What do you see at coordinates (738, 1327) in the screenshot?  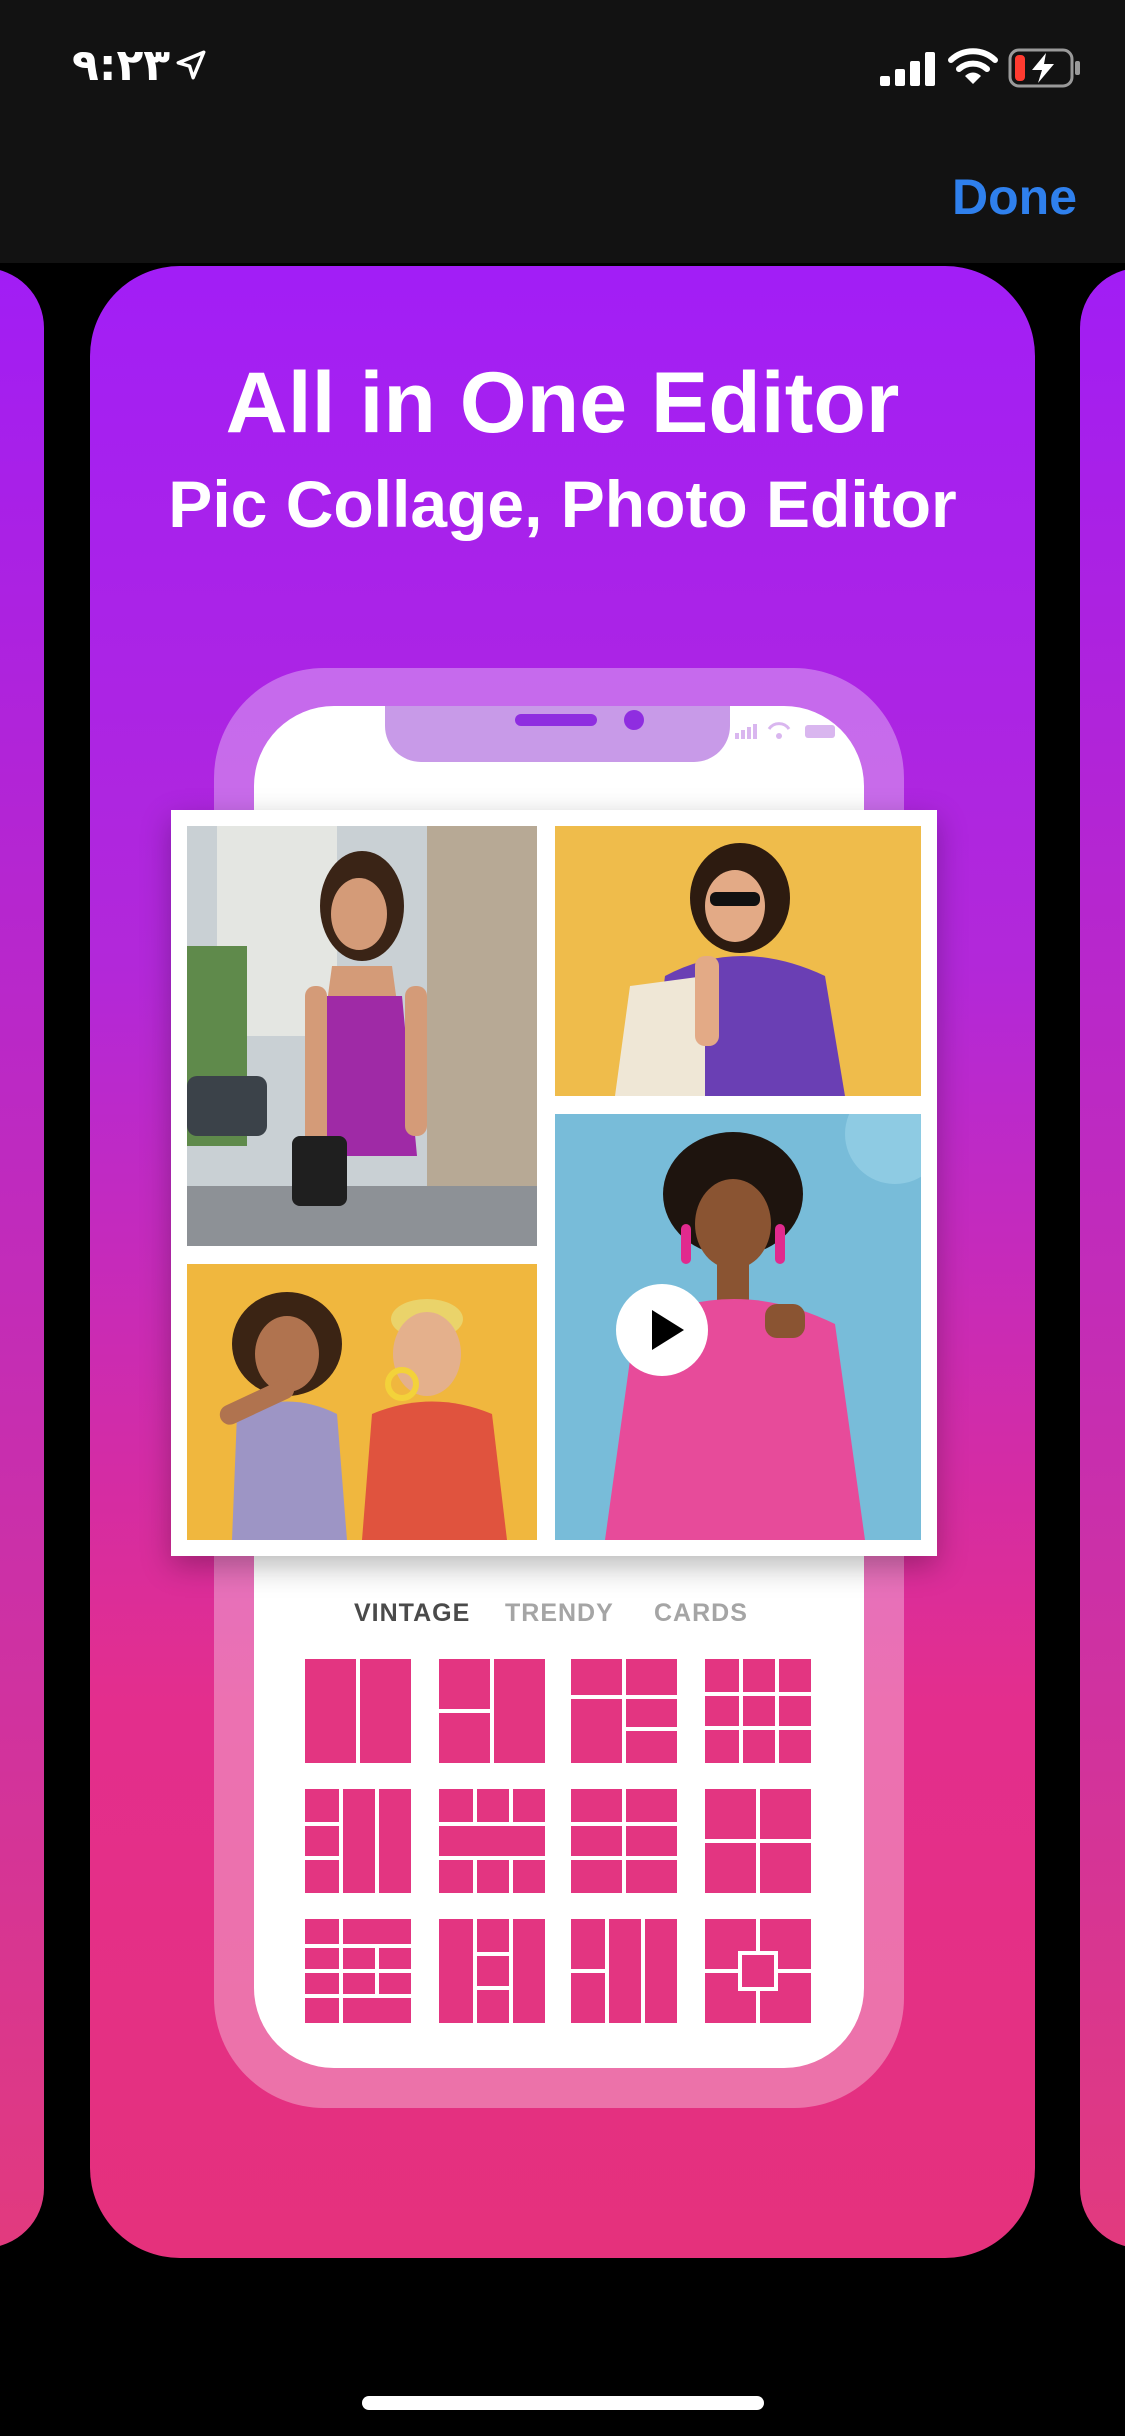 I see `woman-in-pink-photo` at bounding box center [738, 1327].